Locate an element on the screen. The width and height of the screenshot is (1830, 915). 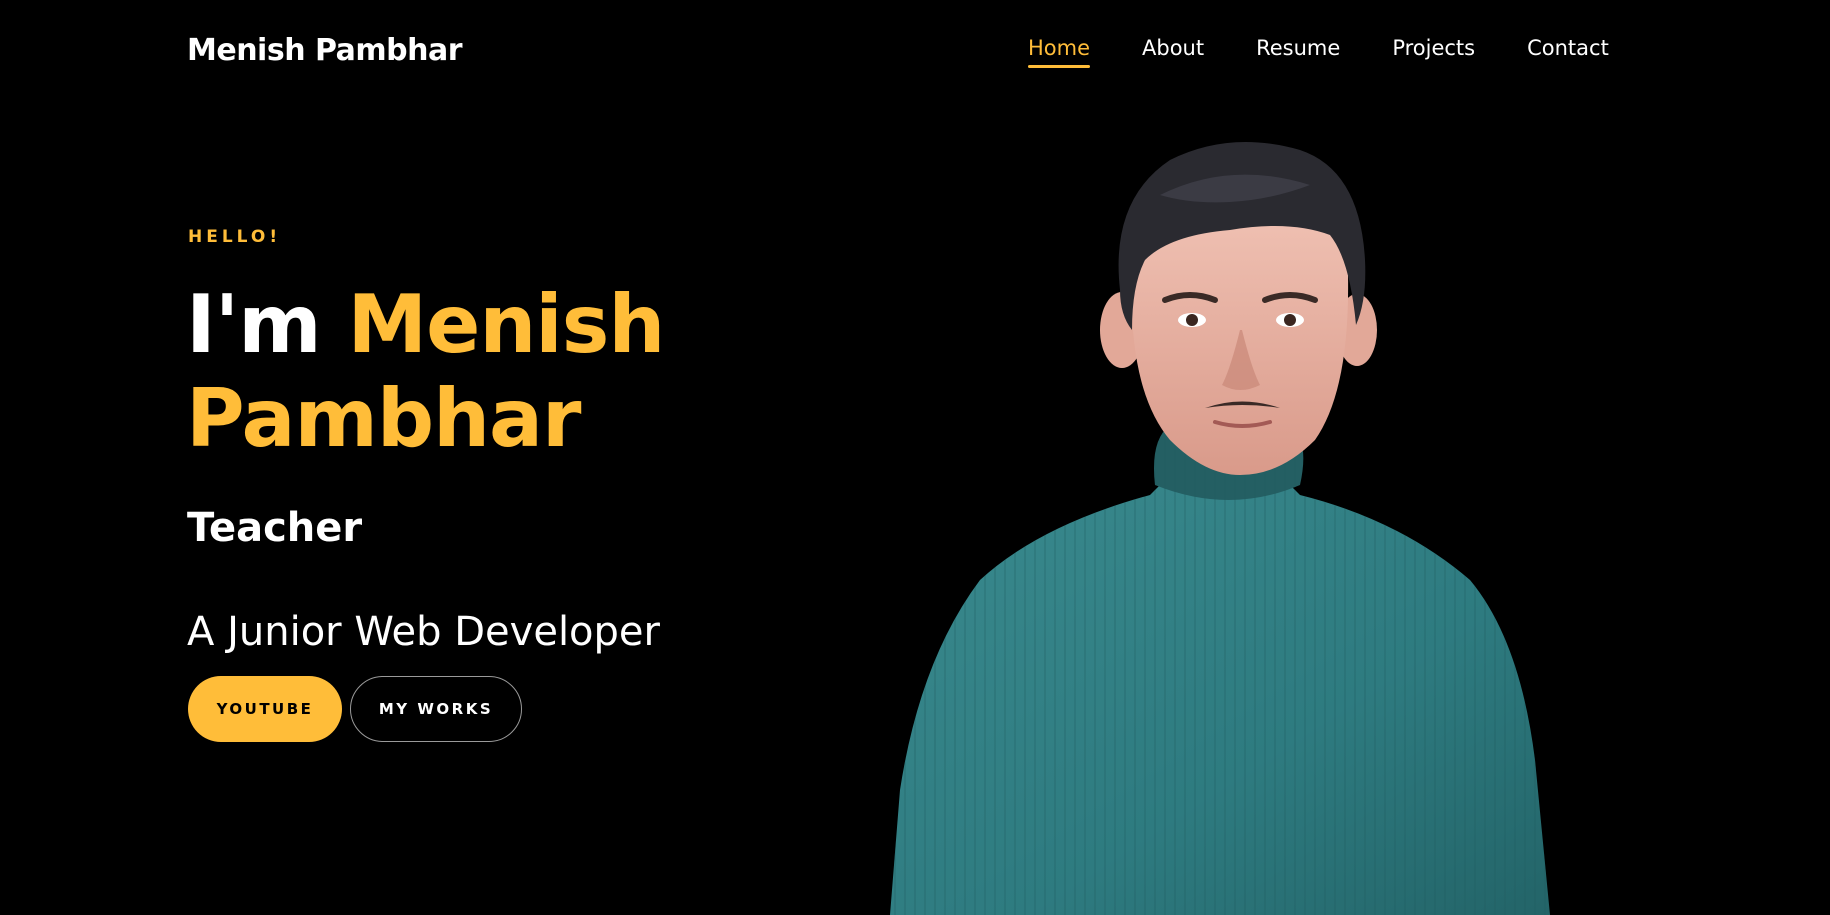
youtube-button: YOUTUBE is located at coordinates (265, 709).